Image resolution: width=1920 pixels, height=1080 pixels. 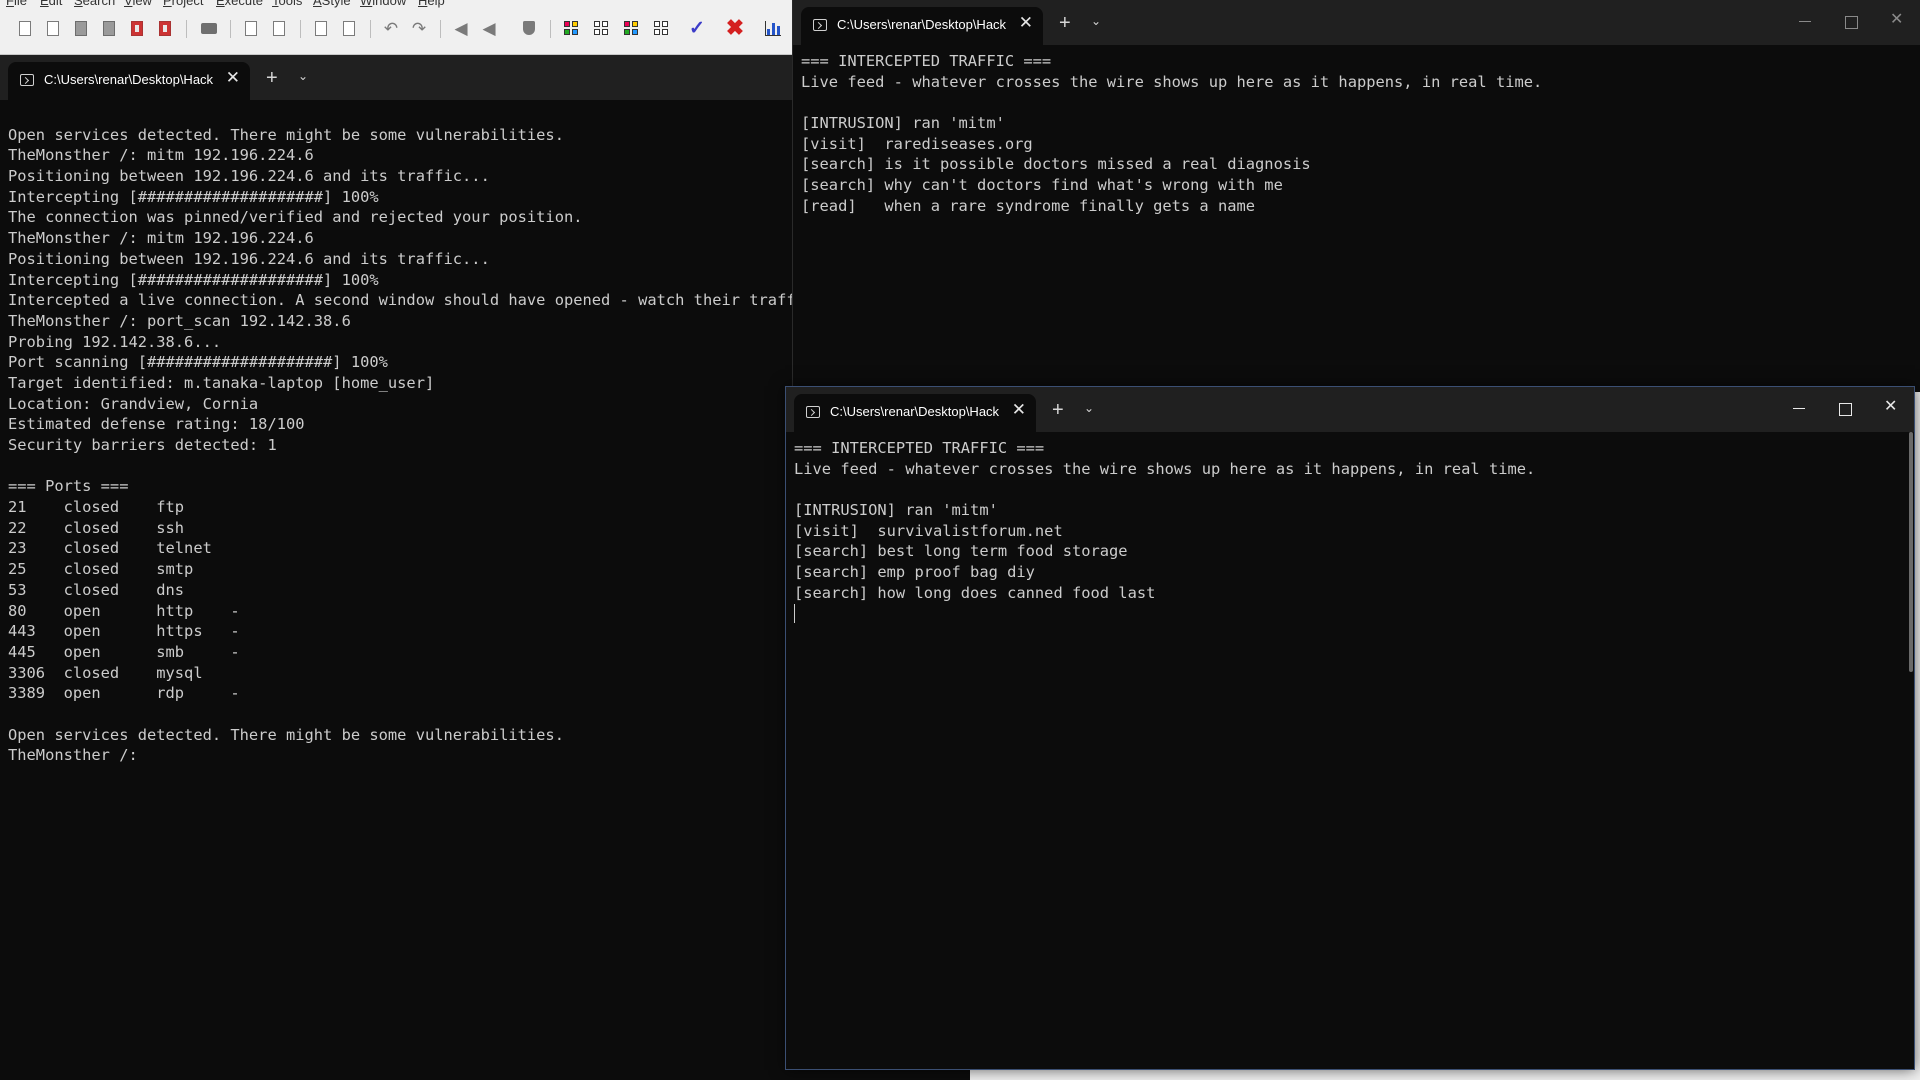 I want to click on menu-help: Help, so click(x=431, y=4).